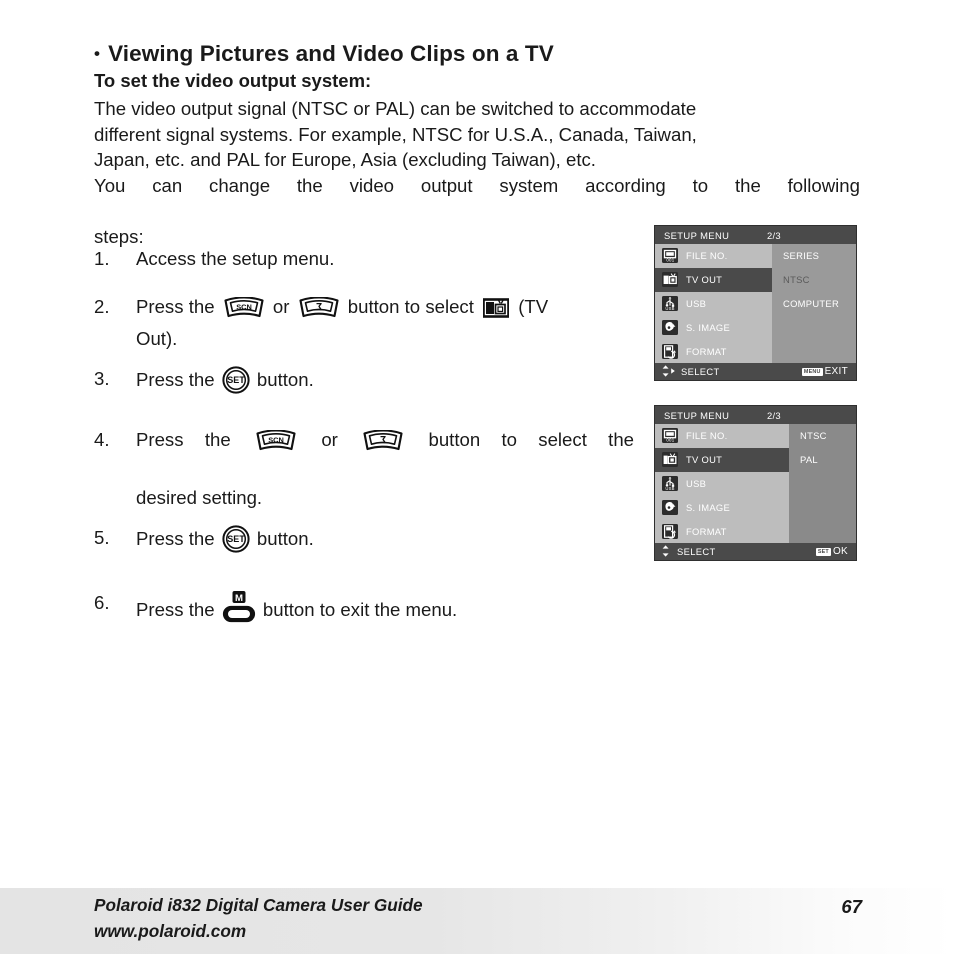 The image size is (954, 954). Describe the element at coordinates (851, 906) in the screenshot. I see `footer-page-number: 67` at that location.